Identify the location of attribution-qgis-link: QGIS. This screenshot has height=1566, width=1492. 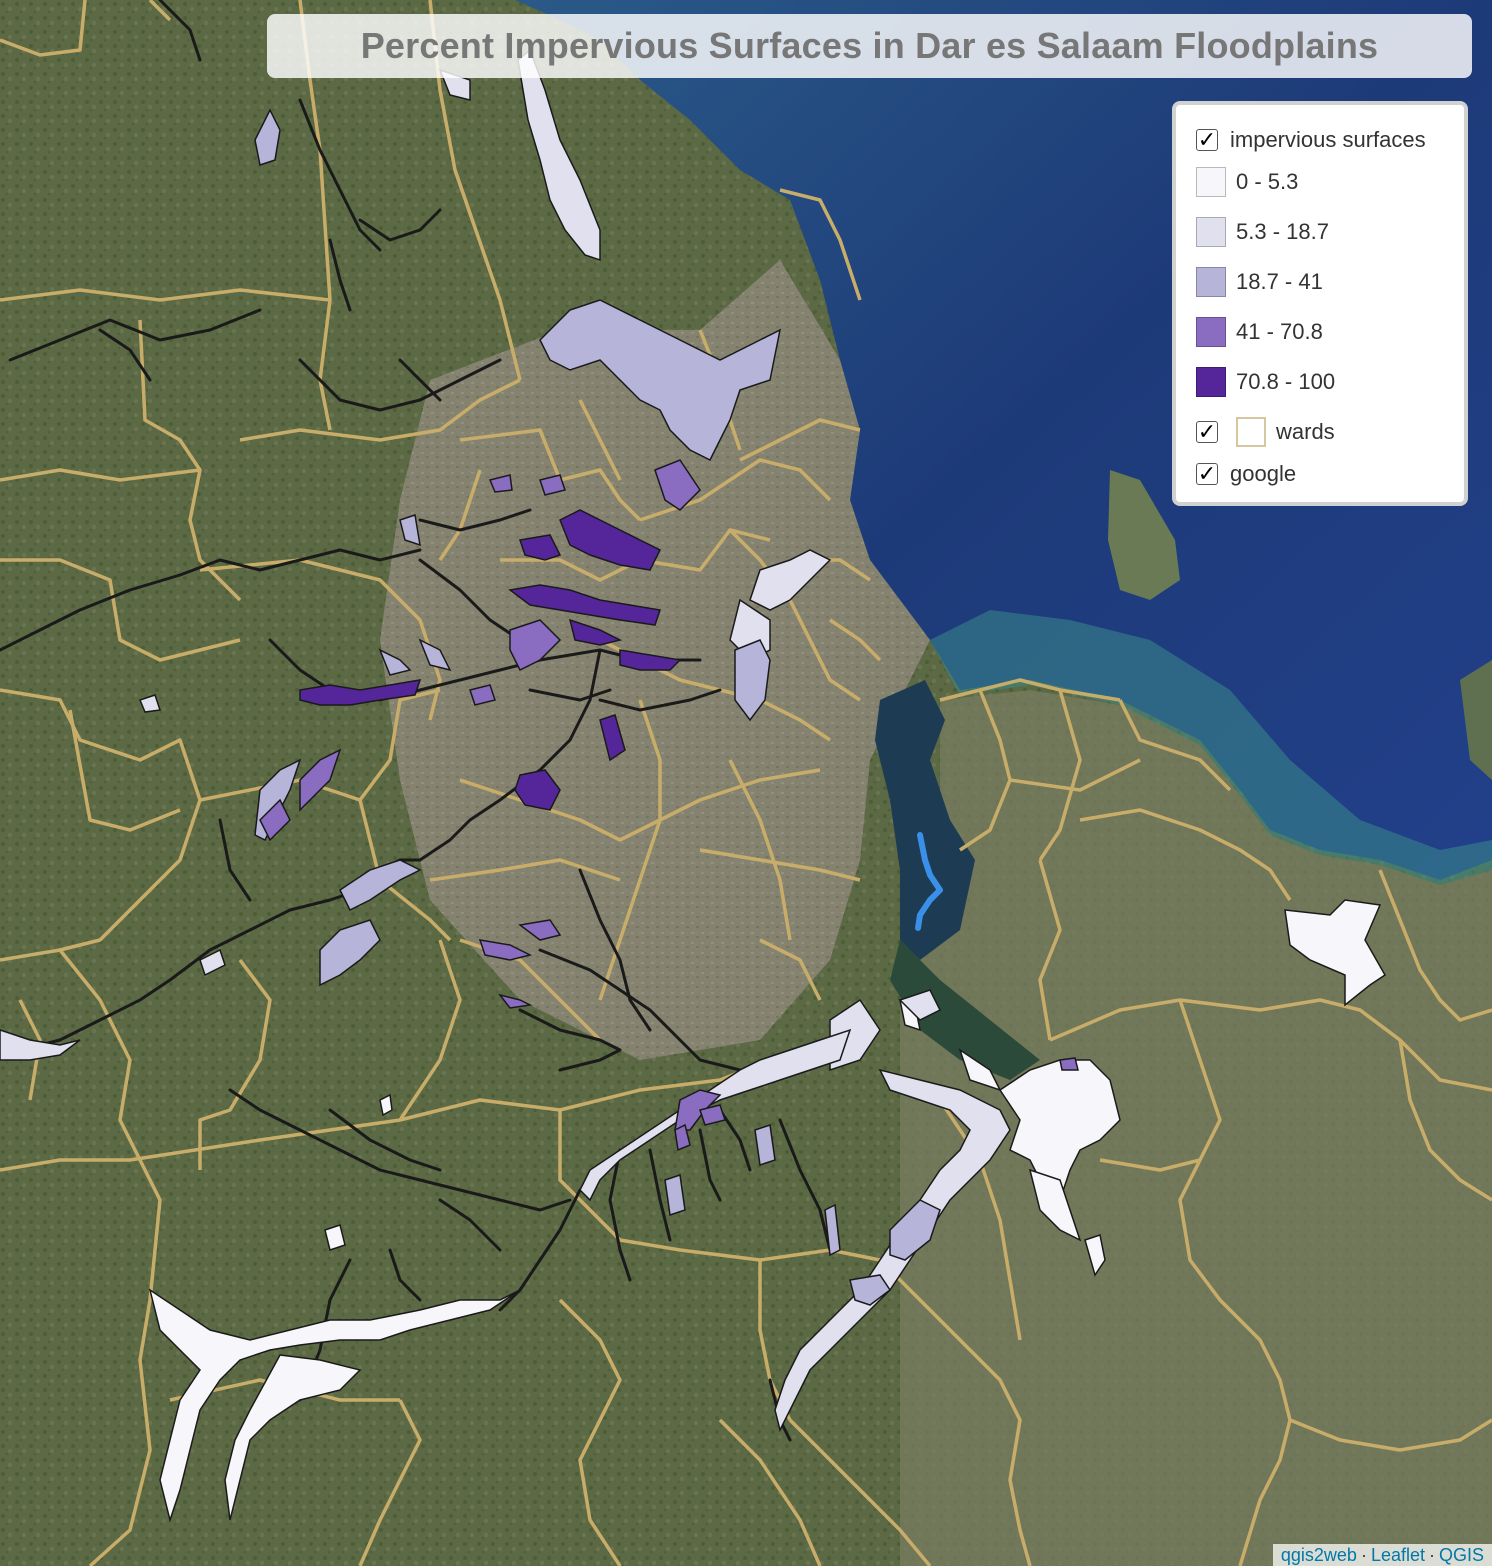
(1461, 1555).